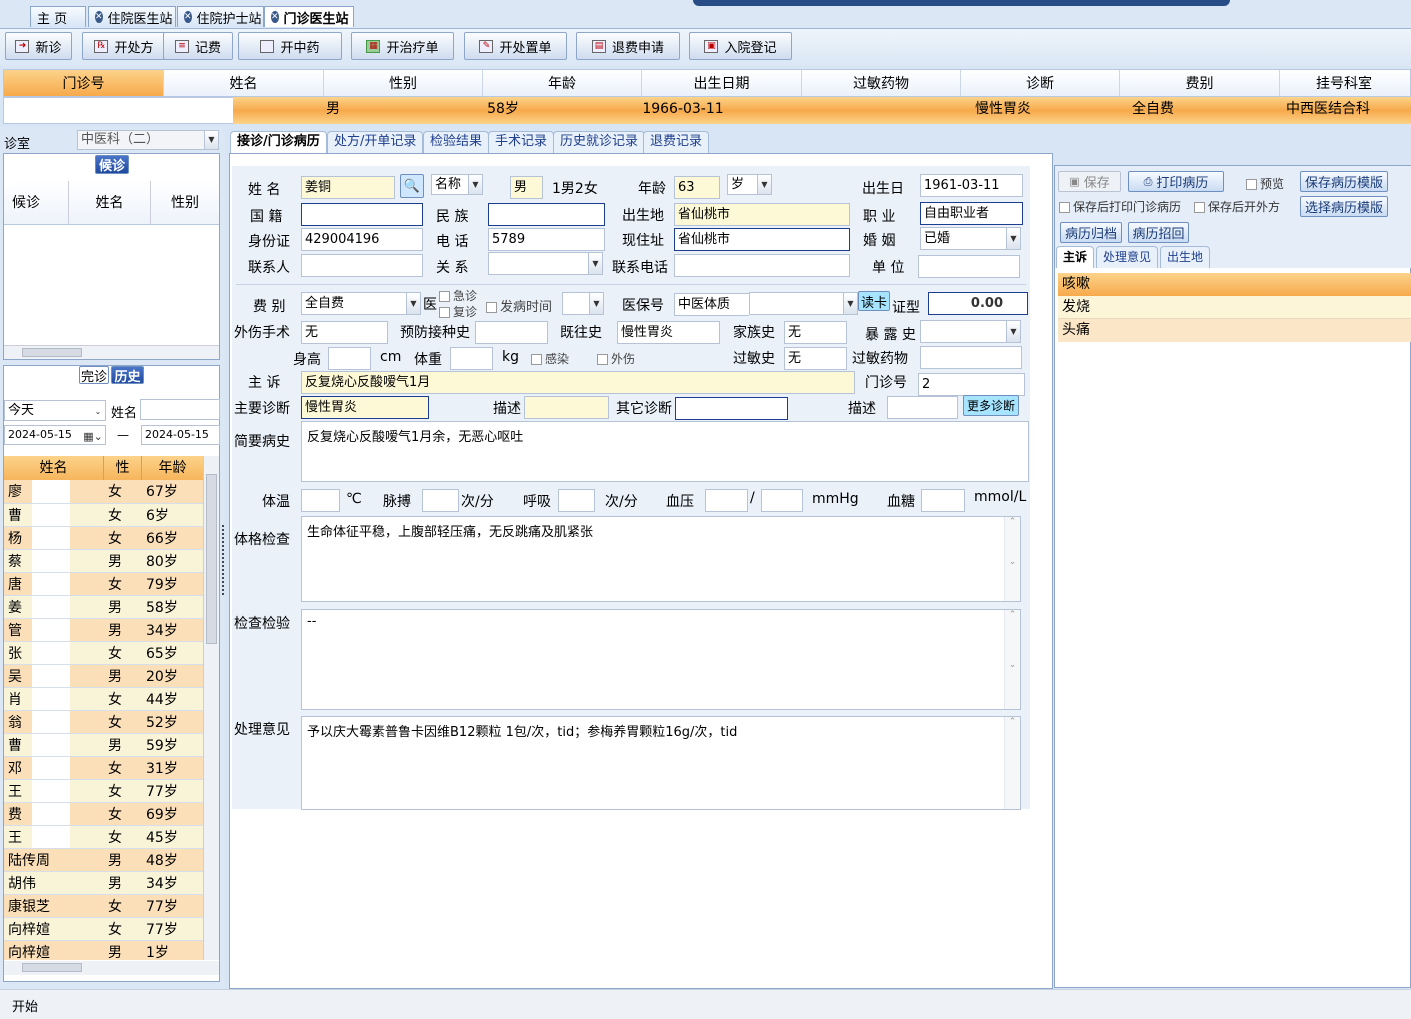 This screenshot has width=1411, height=1019. Describe the element at coordinates (1234, 330) in the screenshot. I see `complaint-item: 头痛` at that location.